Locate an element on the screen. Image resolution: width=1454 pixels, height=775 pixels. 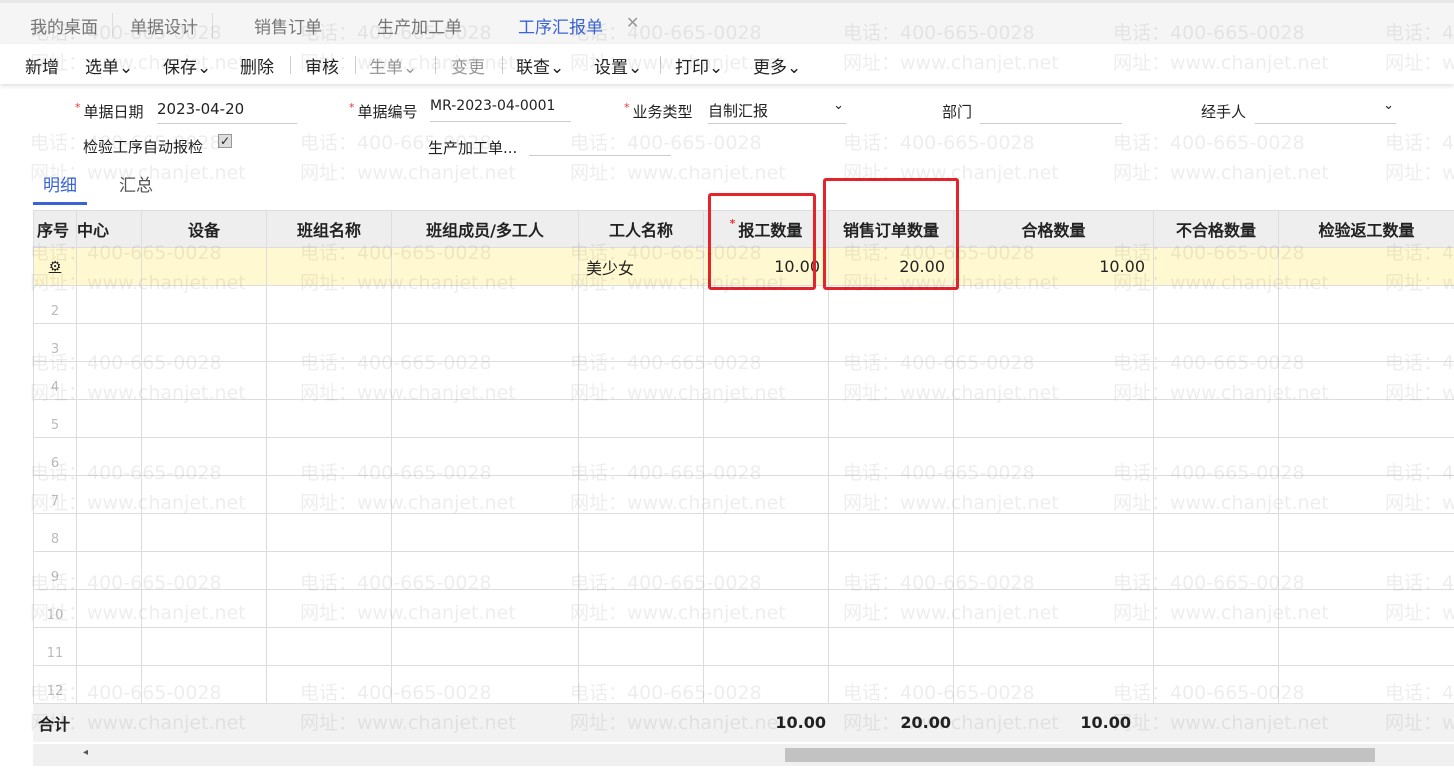
worker-cell: 美少女 is located at coordinates (641, 266).